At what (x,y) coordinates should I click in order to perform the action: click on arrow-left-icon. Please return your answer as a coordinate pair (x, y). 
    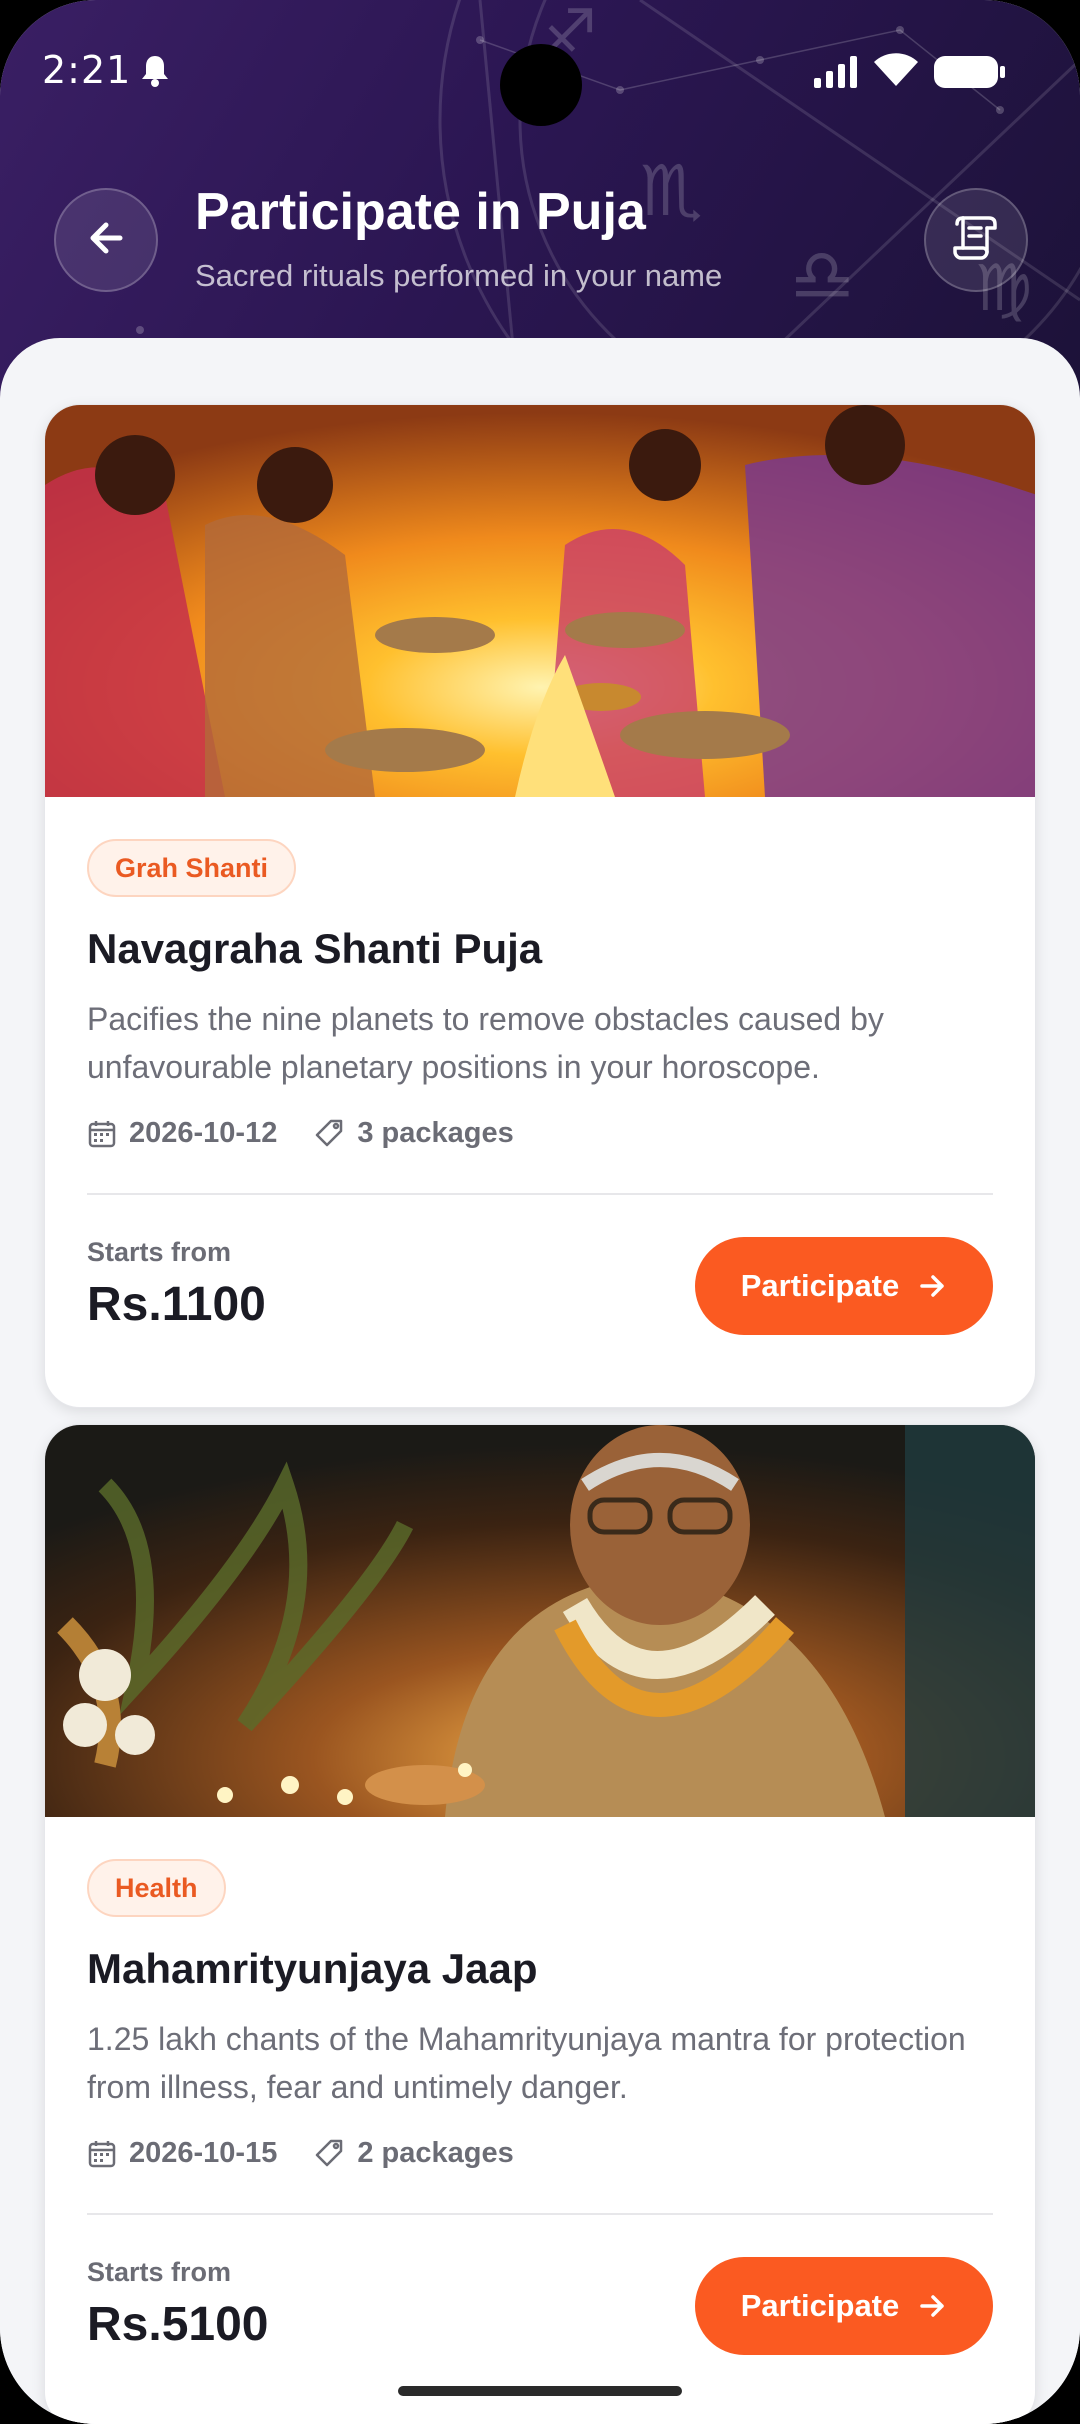
    Looking at the image, I should click on (106, 240).